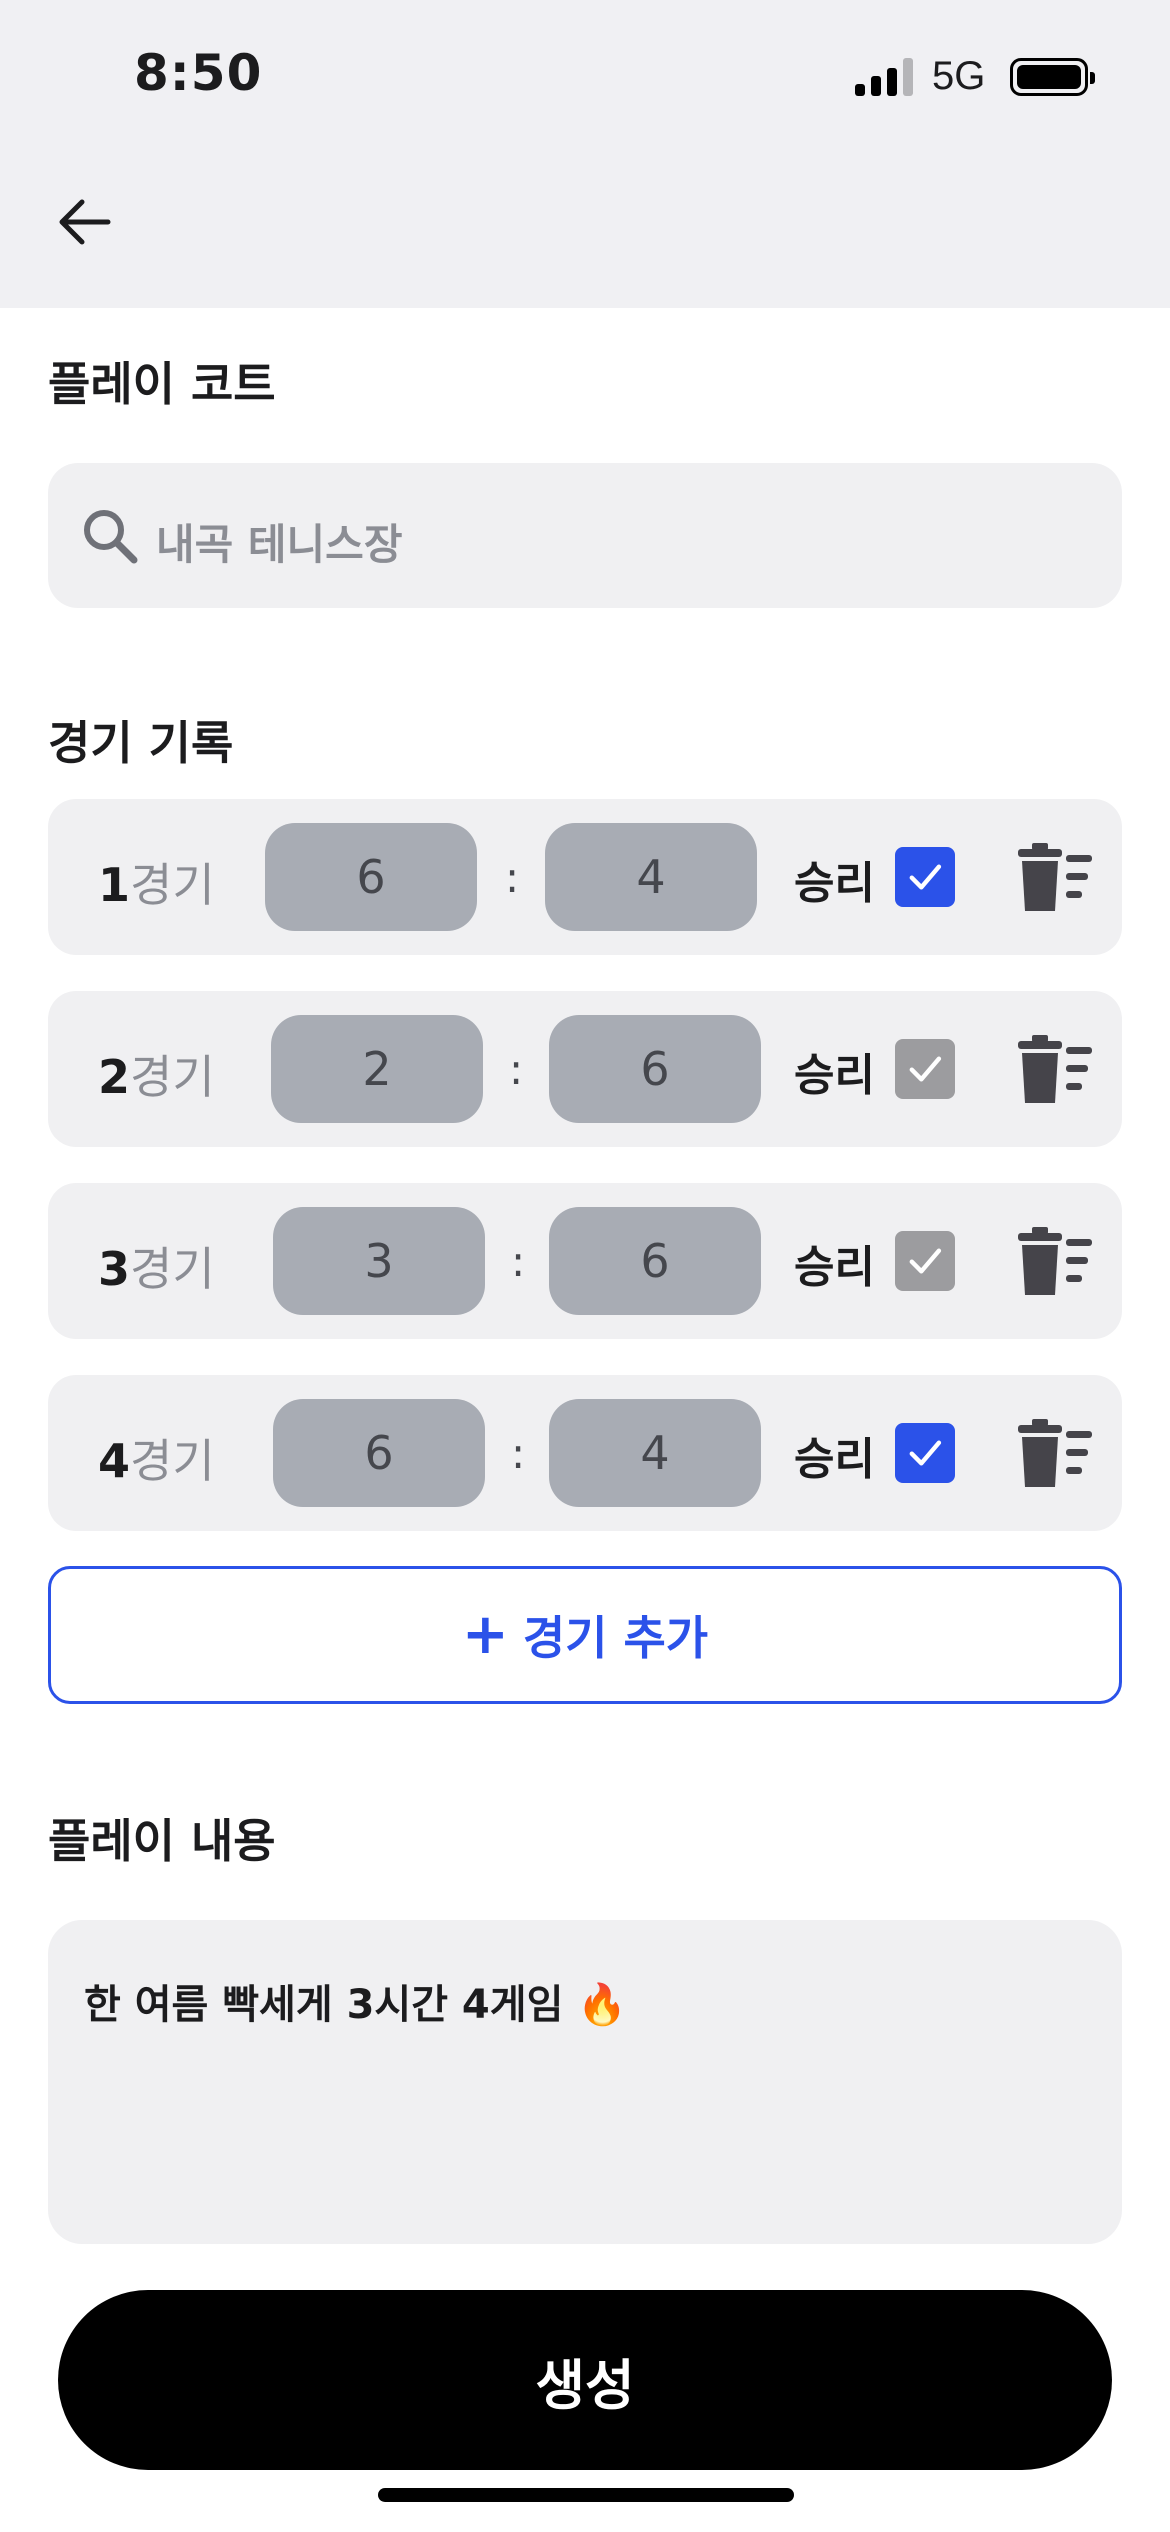 Image resolution: width=1170 pixels, height=2532 pixels. What do you see at coordinates (114, 1269) in the screenshot?
I see `game-number: 3` at bounding box center [114, 1269].